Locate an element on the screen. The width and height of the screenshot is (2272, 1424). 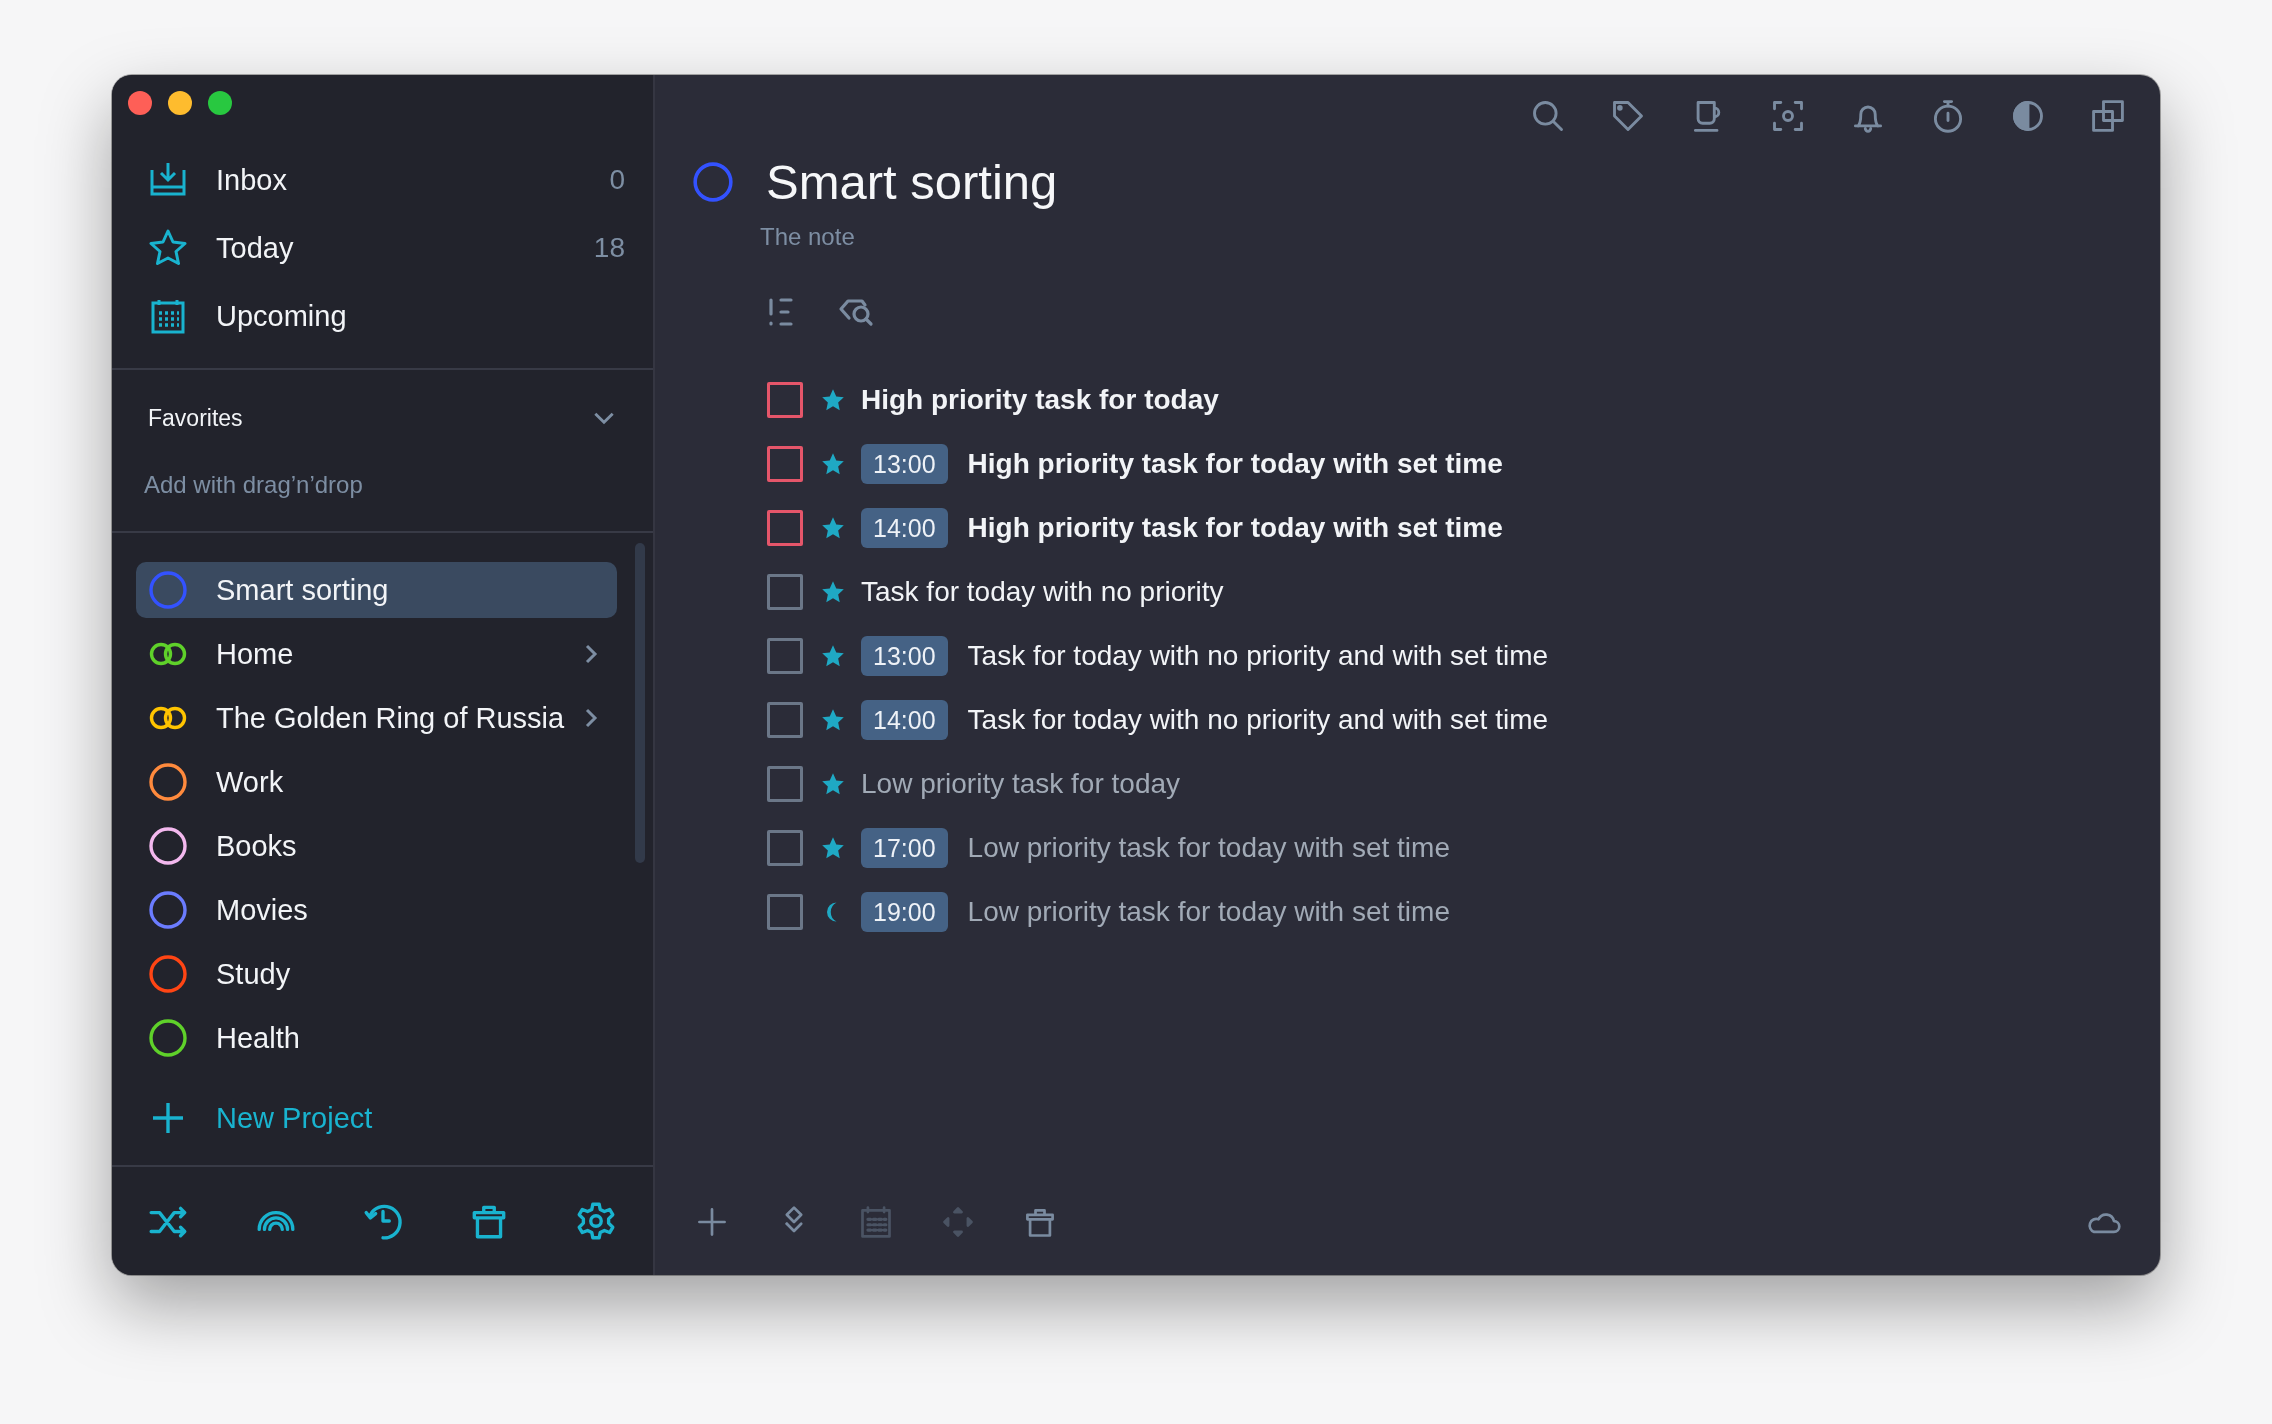
contrast-icon is located at coordinates (2028, 116).